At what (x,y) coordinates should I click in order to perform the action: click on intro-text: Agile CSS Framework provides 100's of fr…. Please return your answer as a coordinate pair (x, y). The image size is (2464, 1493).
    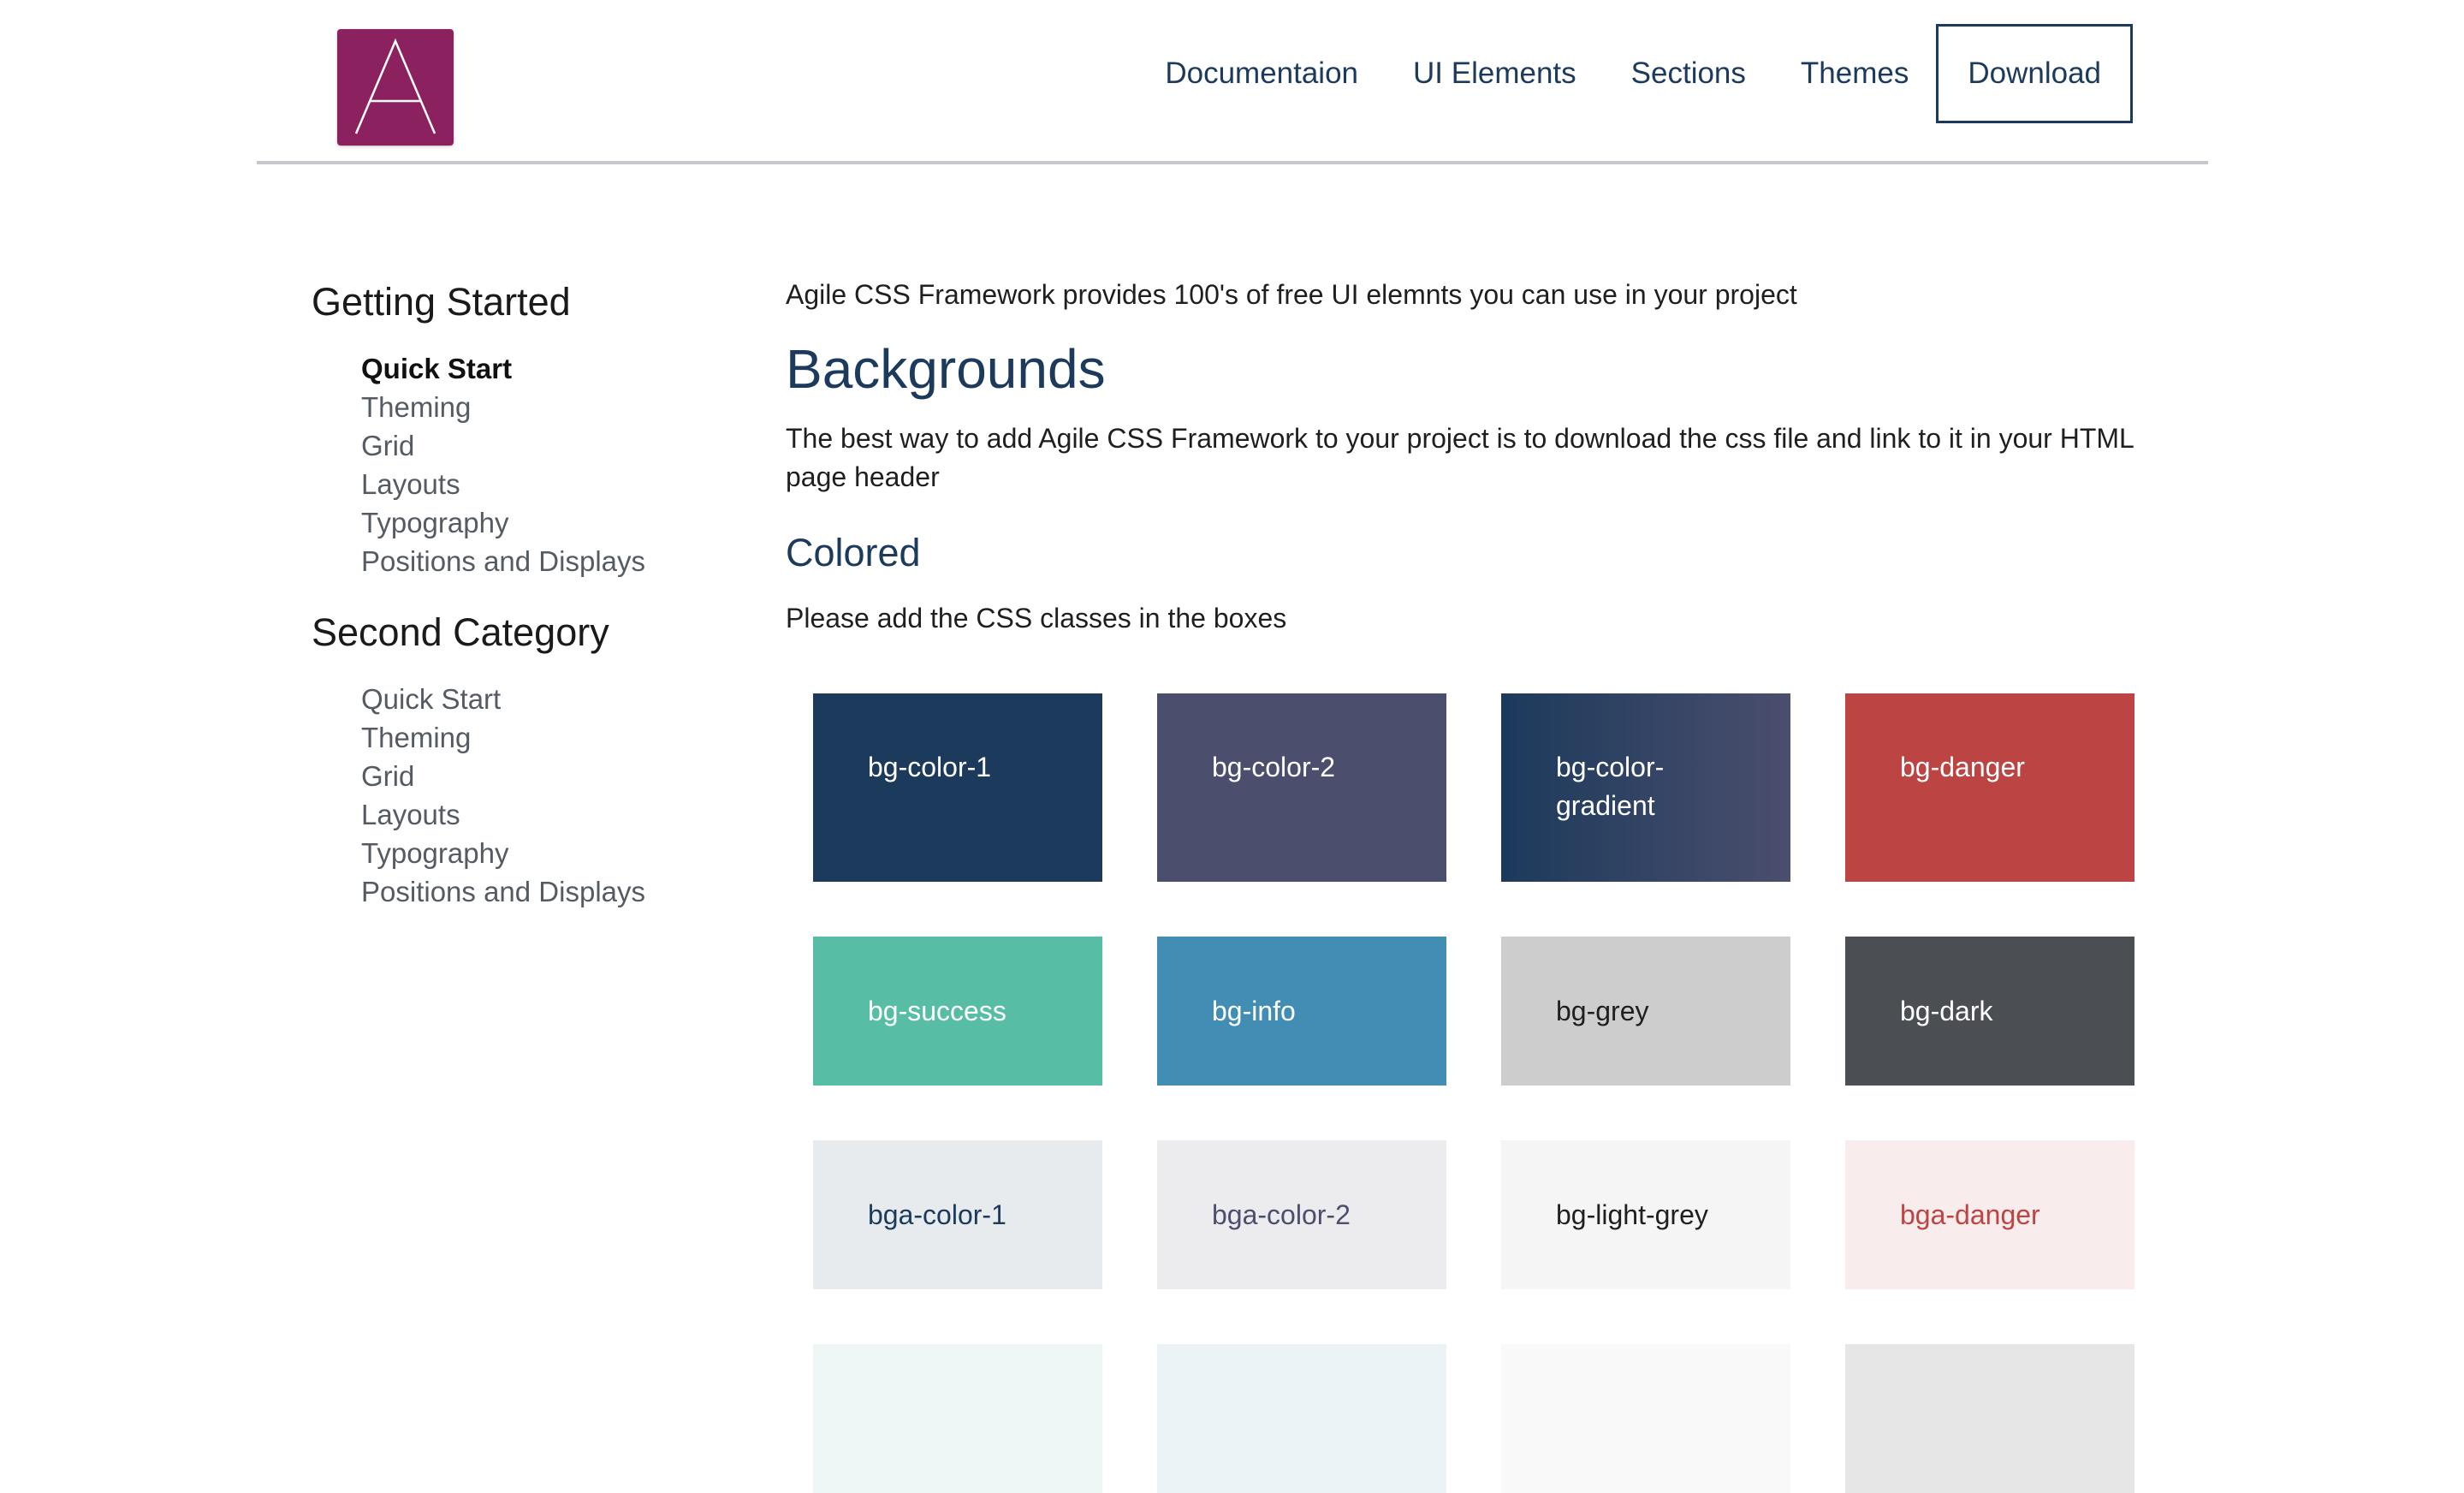
    Looking at the image, I should click on (1291, 294).